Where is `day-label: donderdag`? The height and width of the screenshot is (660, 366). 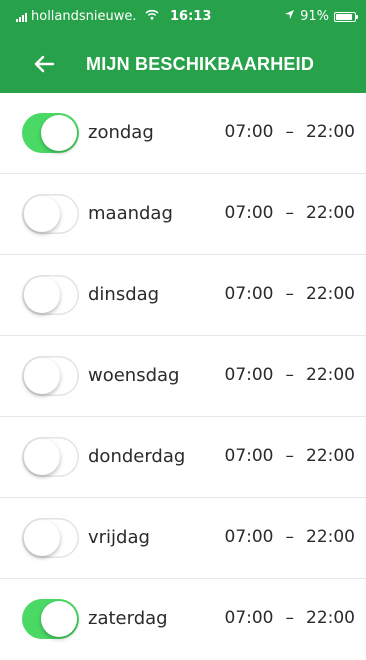 day-label: donderdag is located at coordinates (137, 456).